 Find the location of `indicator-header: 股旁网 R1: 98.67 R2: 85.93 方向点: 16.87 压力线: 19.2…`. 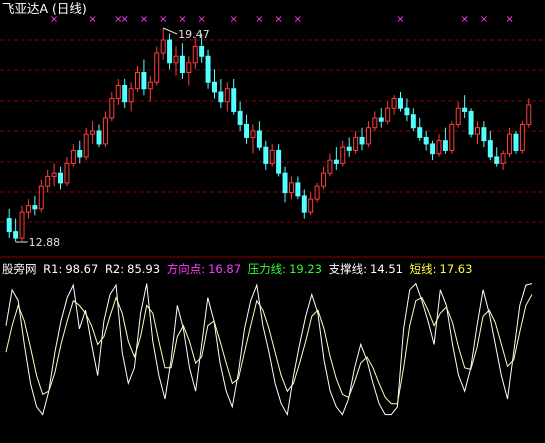

indicator-header: 股旁网 R1: 98.67 R2: 85.93 方向点: 16.87 压力线: 19.2… is located at coordinates (238, 269).